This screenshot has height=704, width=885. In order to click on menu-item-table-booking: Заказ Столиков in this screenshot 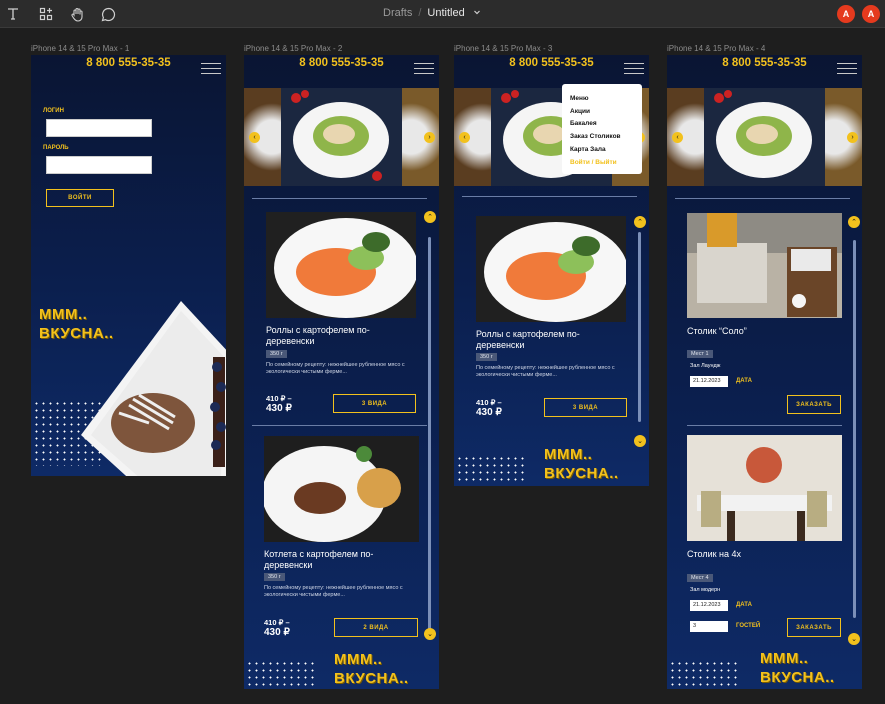, I will do `click(606, 137)`.